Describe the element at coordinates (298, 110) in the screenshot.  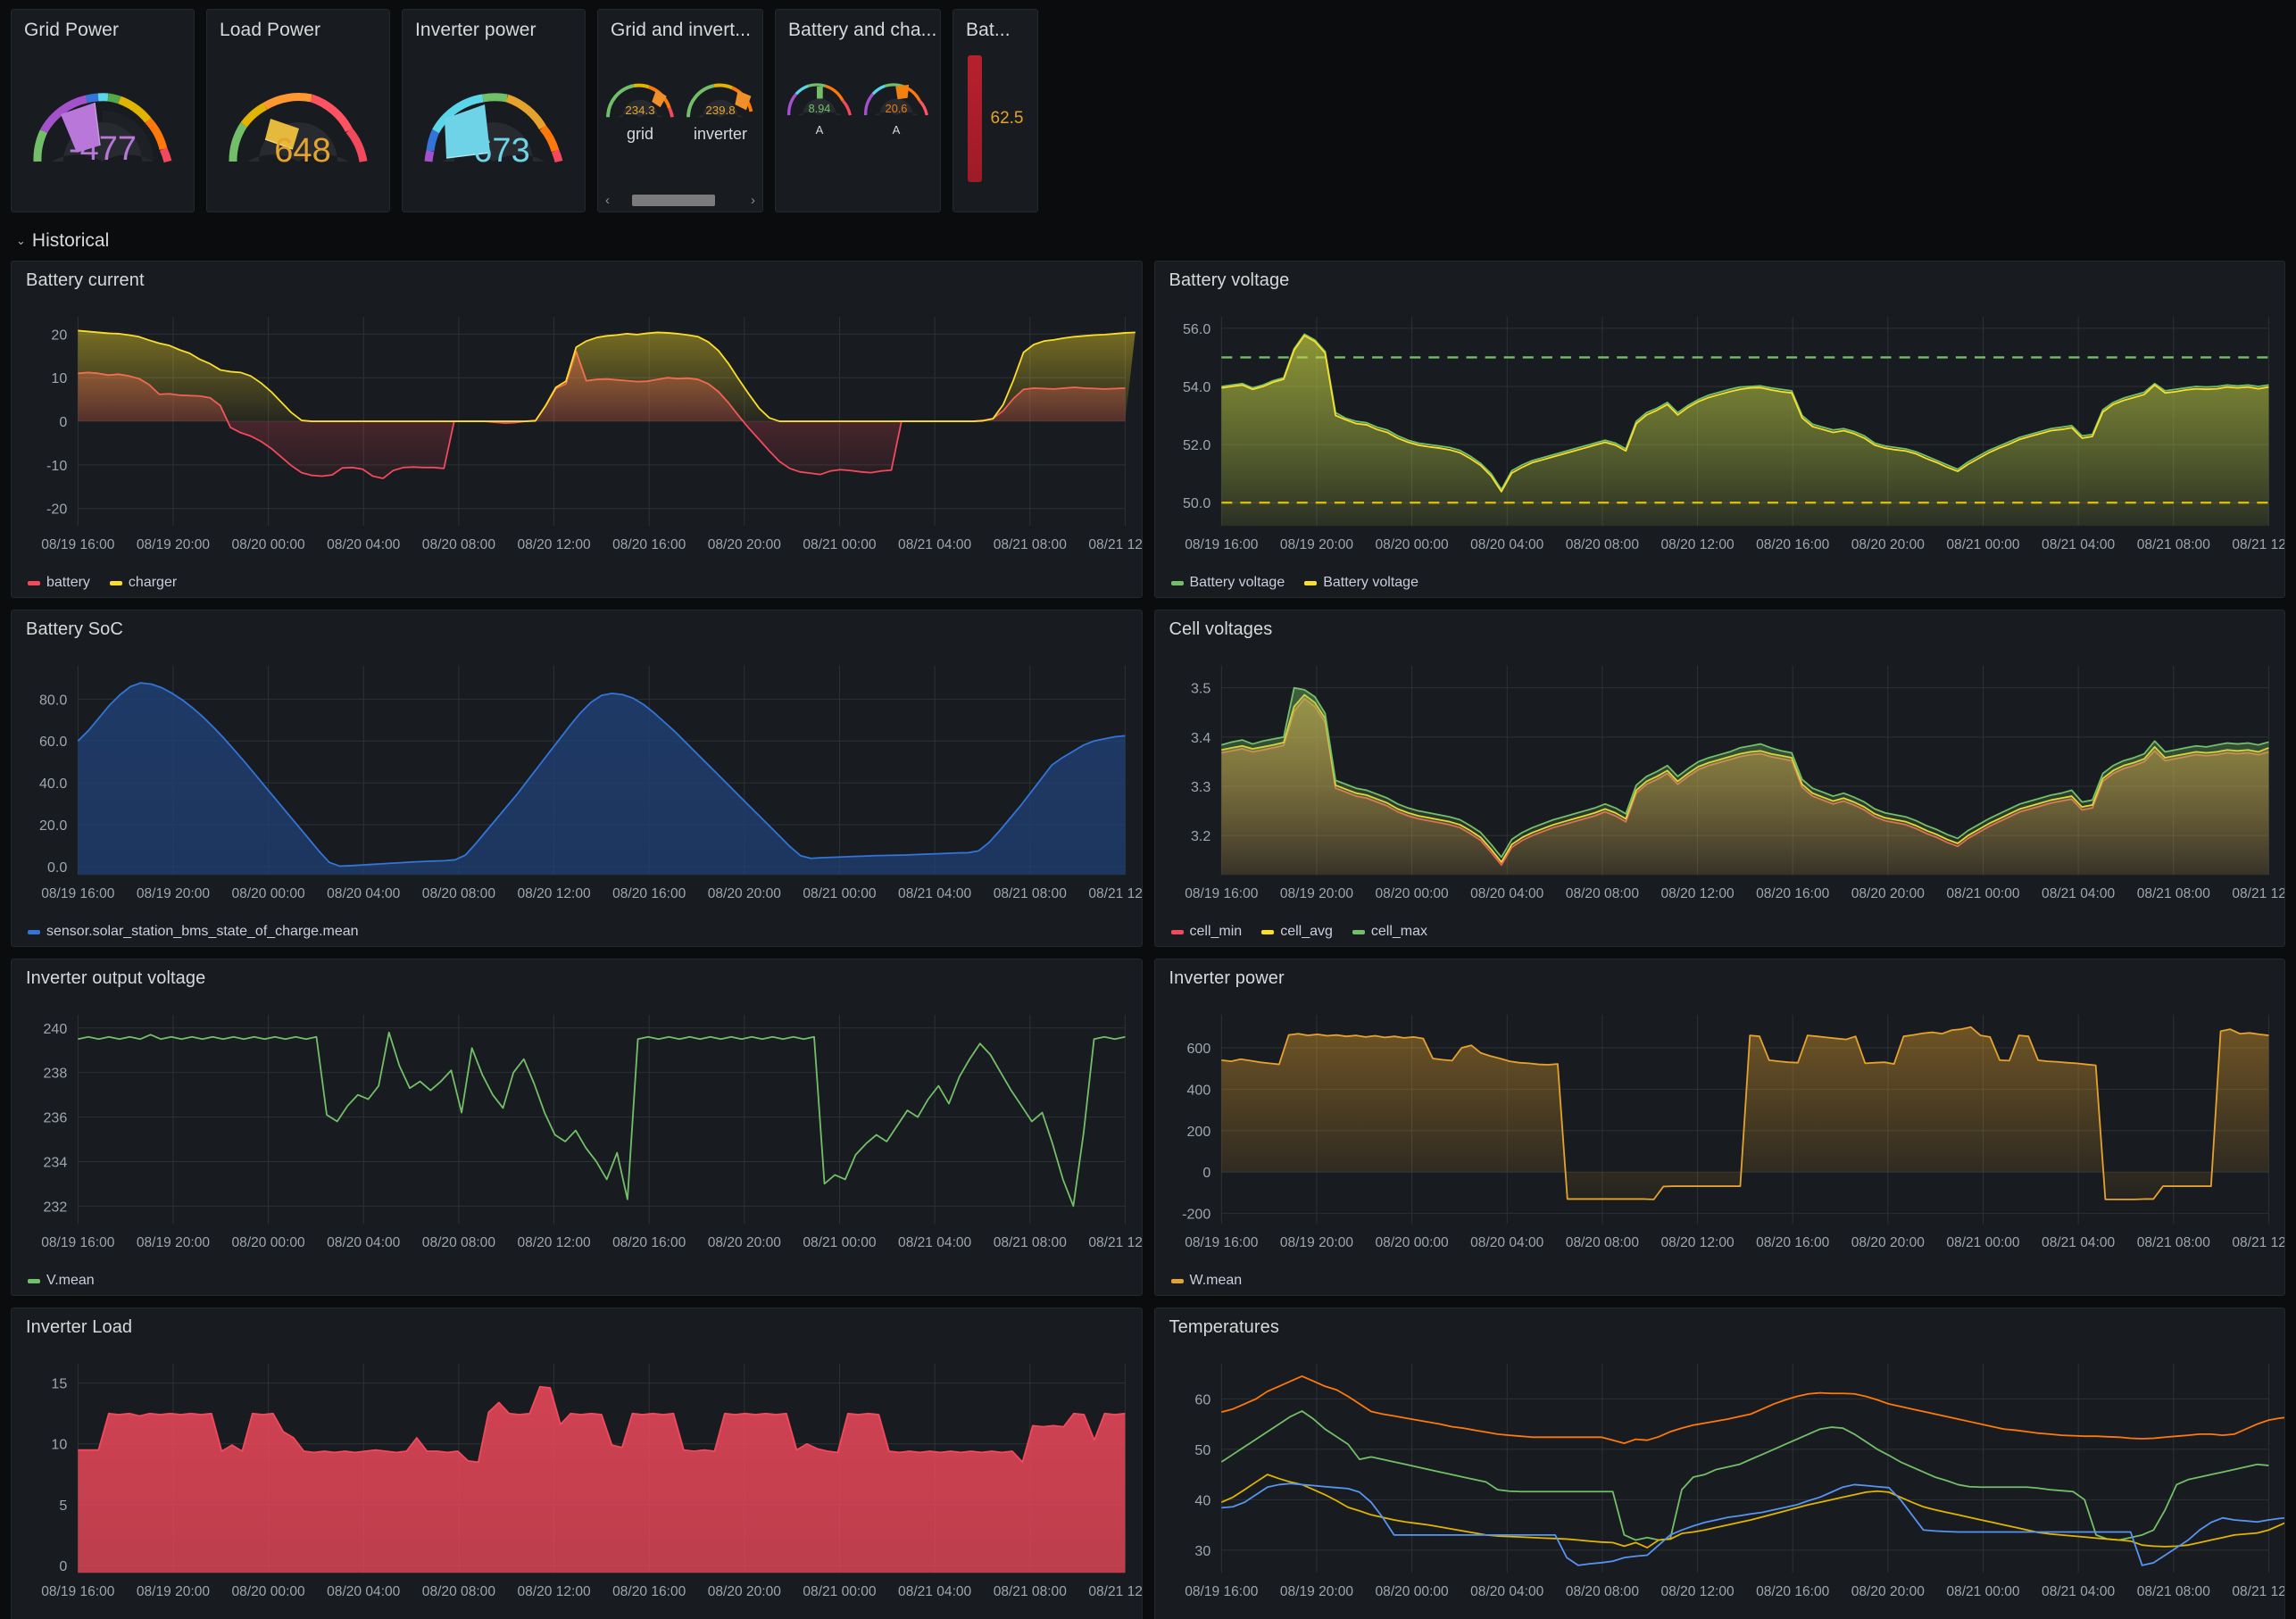
I see `panel-load-power: Load Power 648` at that location.